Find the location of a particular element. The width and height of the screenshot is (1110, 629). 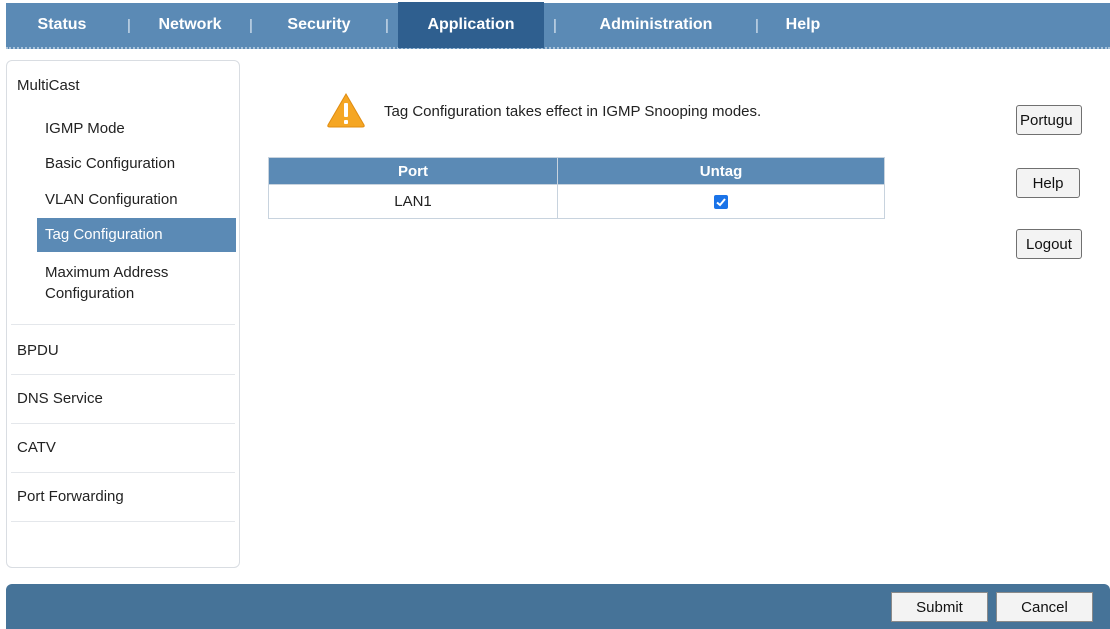

sidebar-item-maximum-address-configuration: Maximum Address Configuration is located at coordinates (107, 283).